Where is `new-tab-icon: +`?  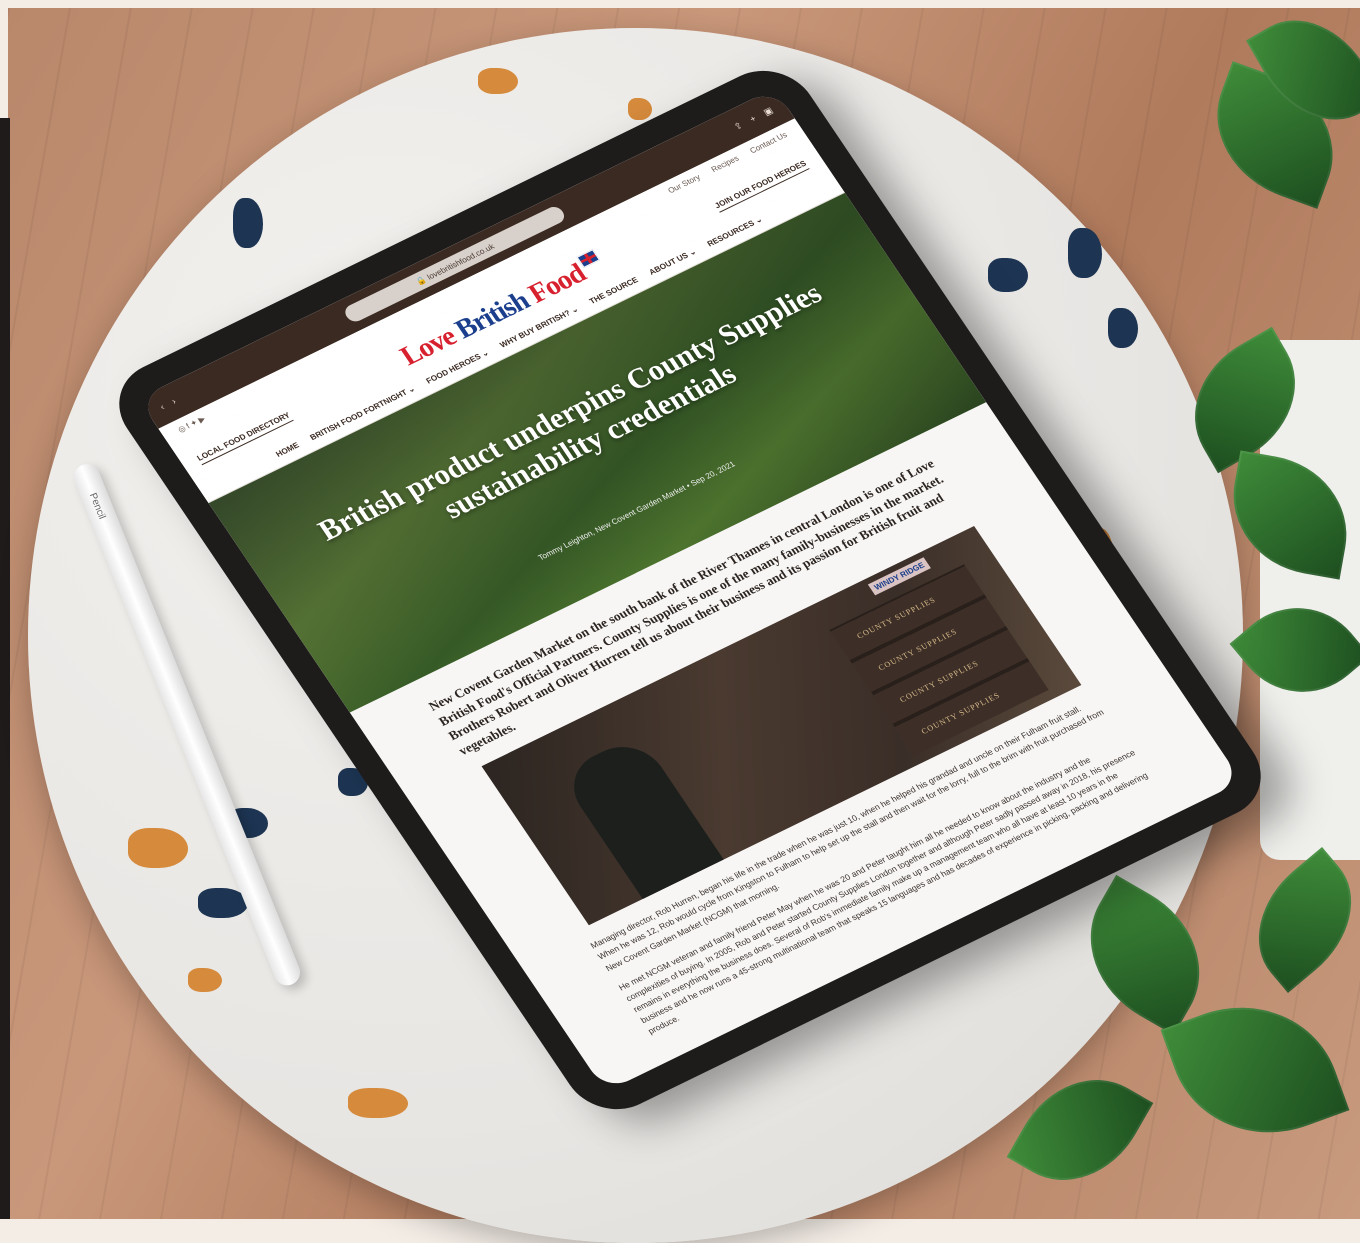 new-tab-icon: + is located at coordinates (753, 118).